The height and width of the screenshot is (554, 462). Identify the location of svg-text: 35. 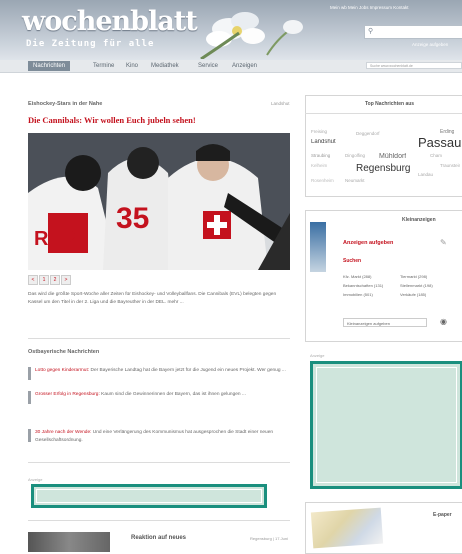
(132, 218).